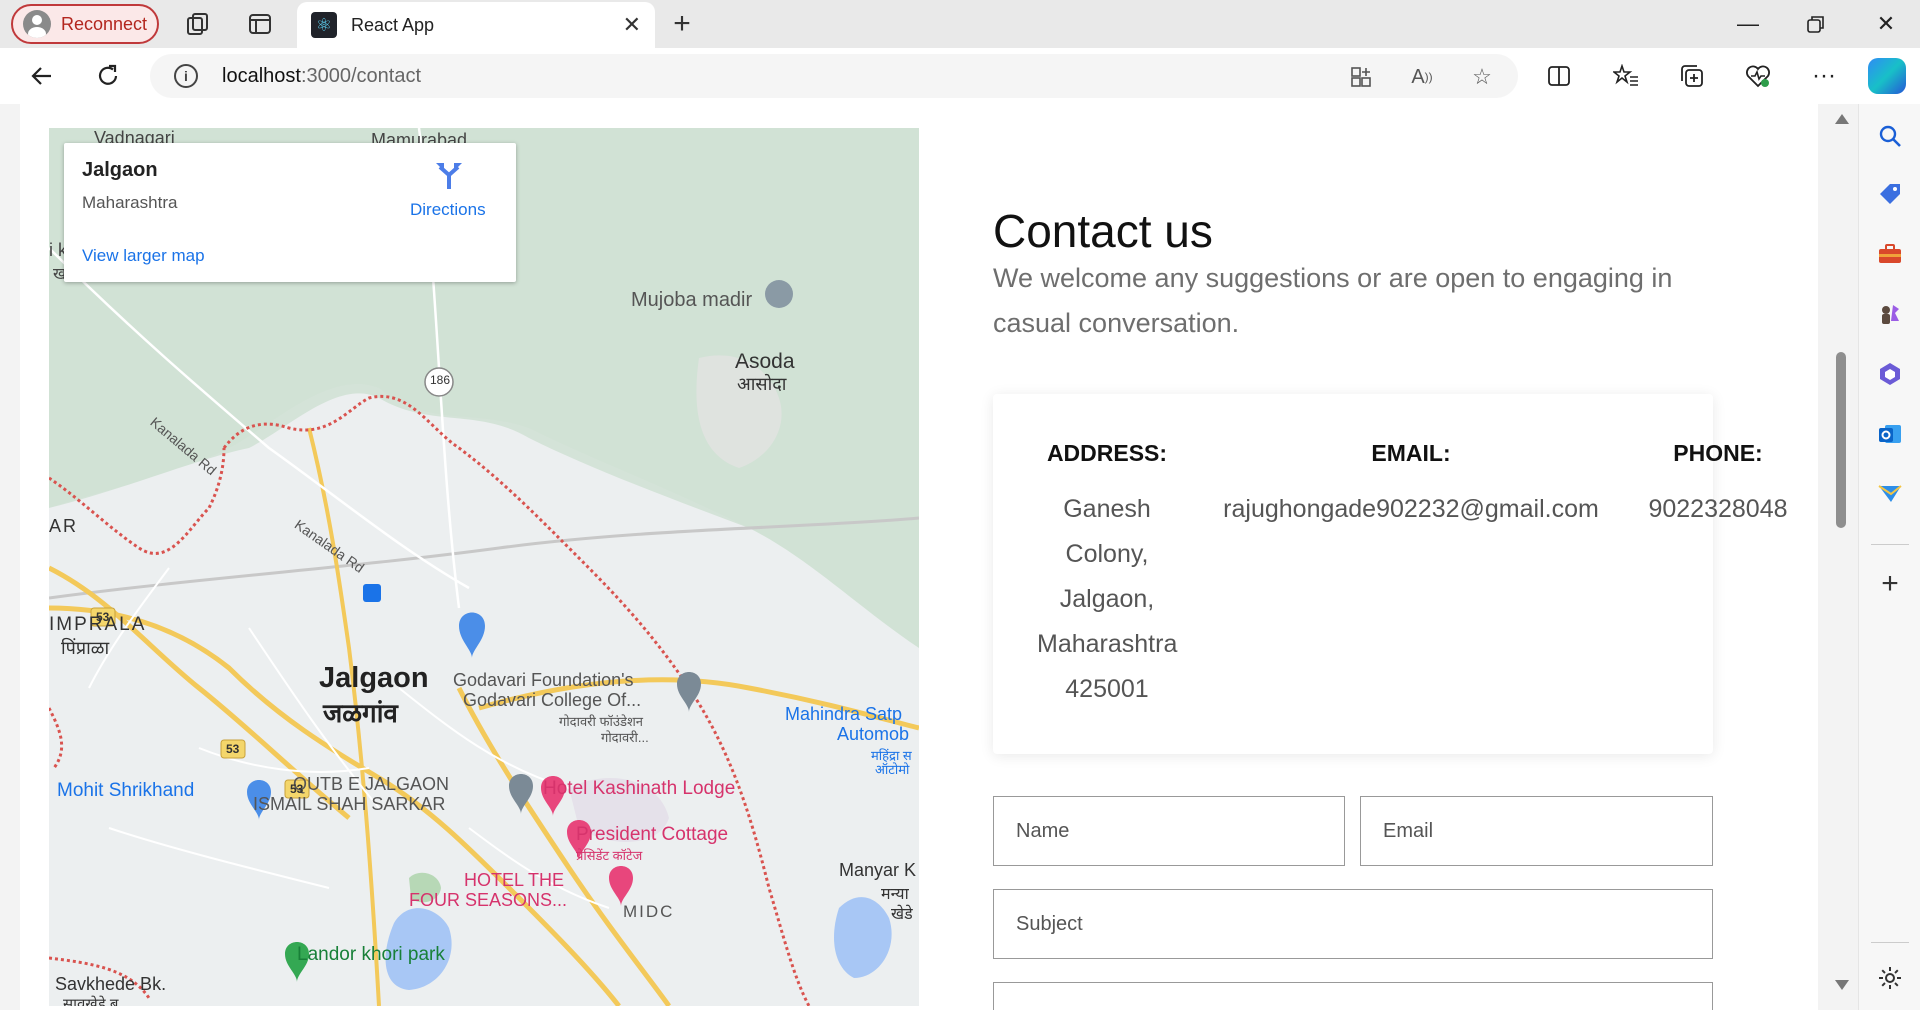  What do you see at coordinates (1361, 77) in the screenshot?
I see `app-available-icon` at bounding box center [1361, 77].